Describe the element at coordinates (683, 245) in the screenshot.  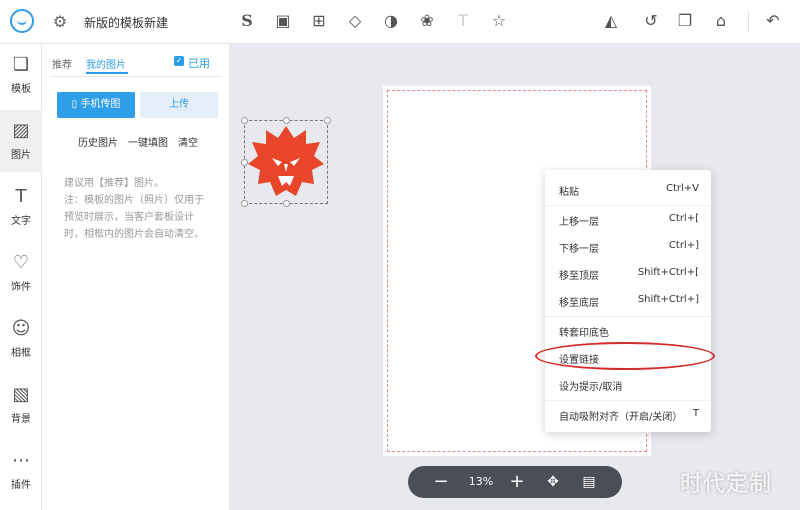
I see `menu-item-shortcut: Ctrl+]` at that location.